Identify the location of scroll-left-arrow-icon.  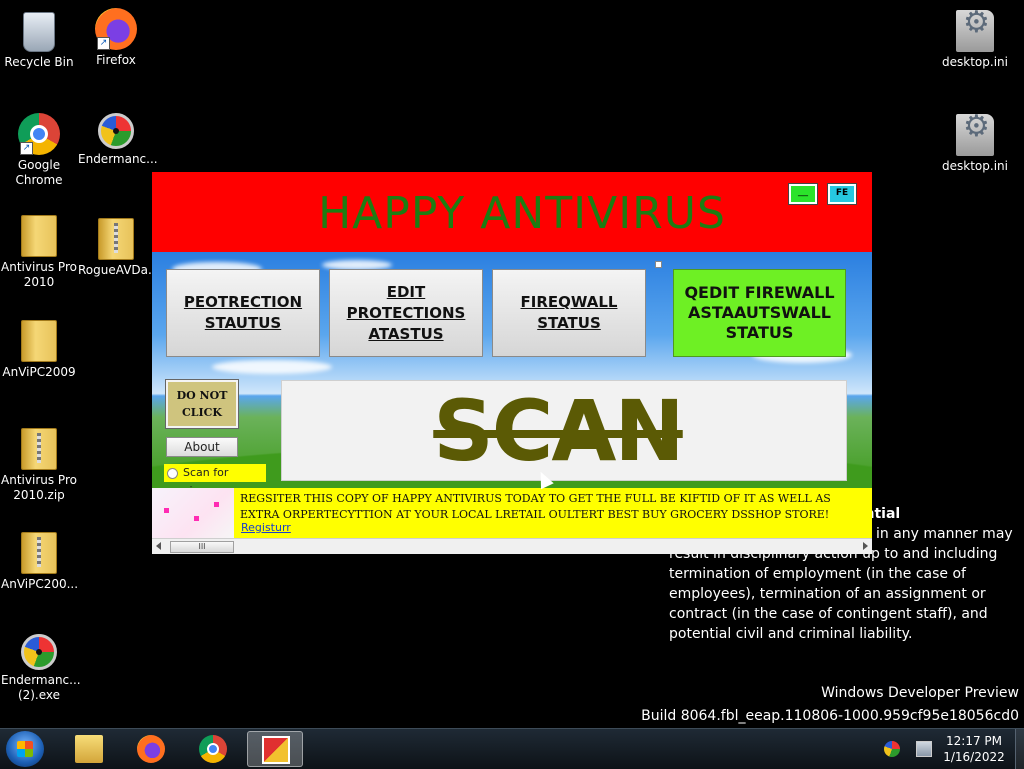
(158, 546).